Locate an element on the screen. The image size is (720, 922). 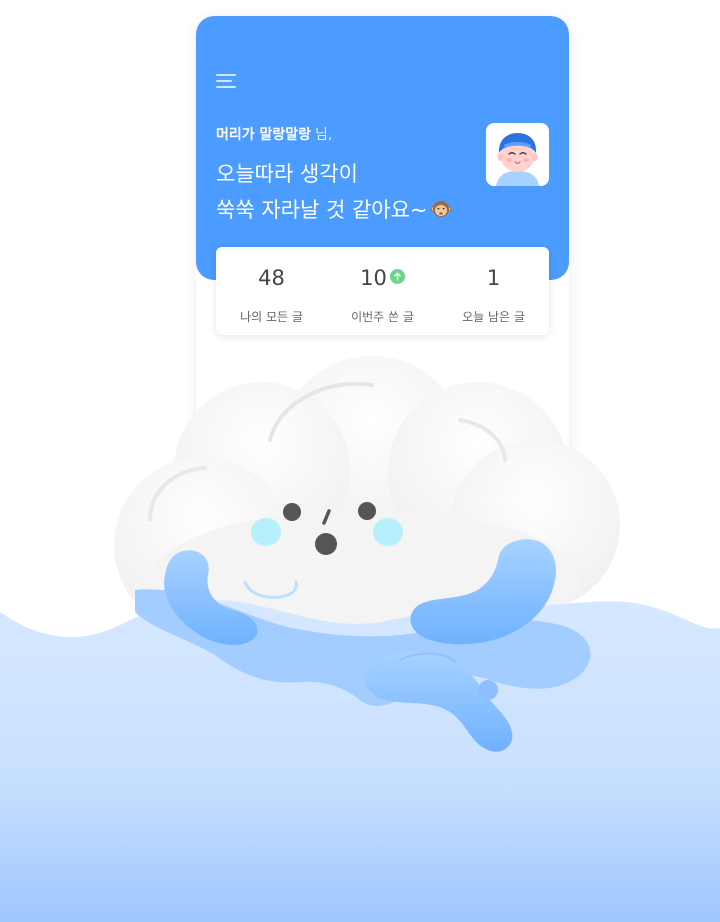
arrow-up-icon is located at coordinates (397, 276).